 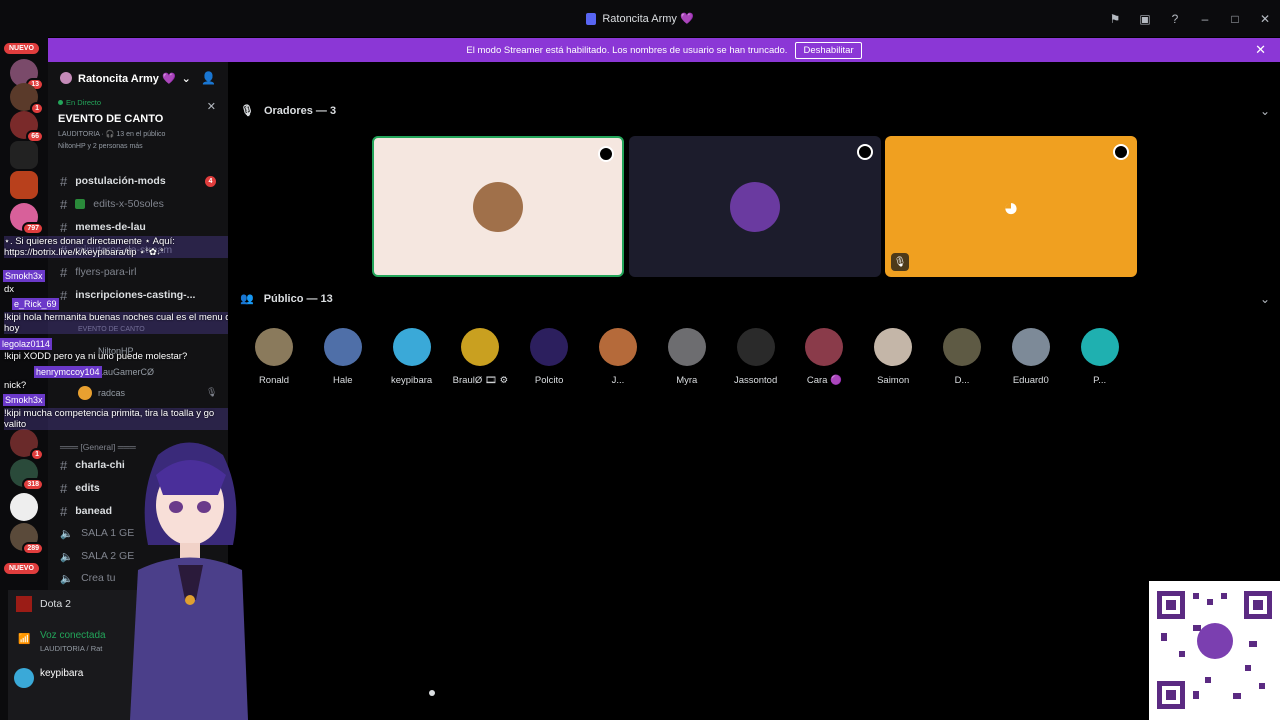 I want to click on audience-member: Ronald, so click(x=274, y=357).